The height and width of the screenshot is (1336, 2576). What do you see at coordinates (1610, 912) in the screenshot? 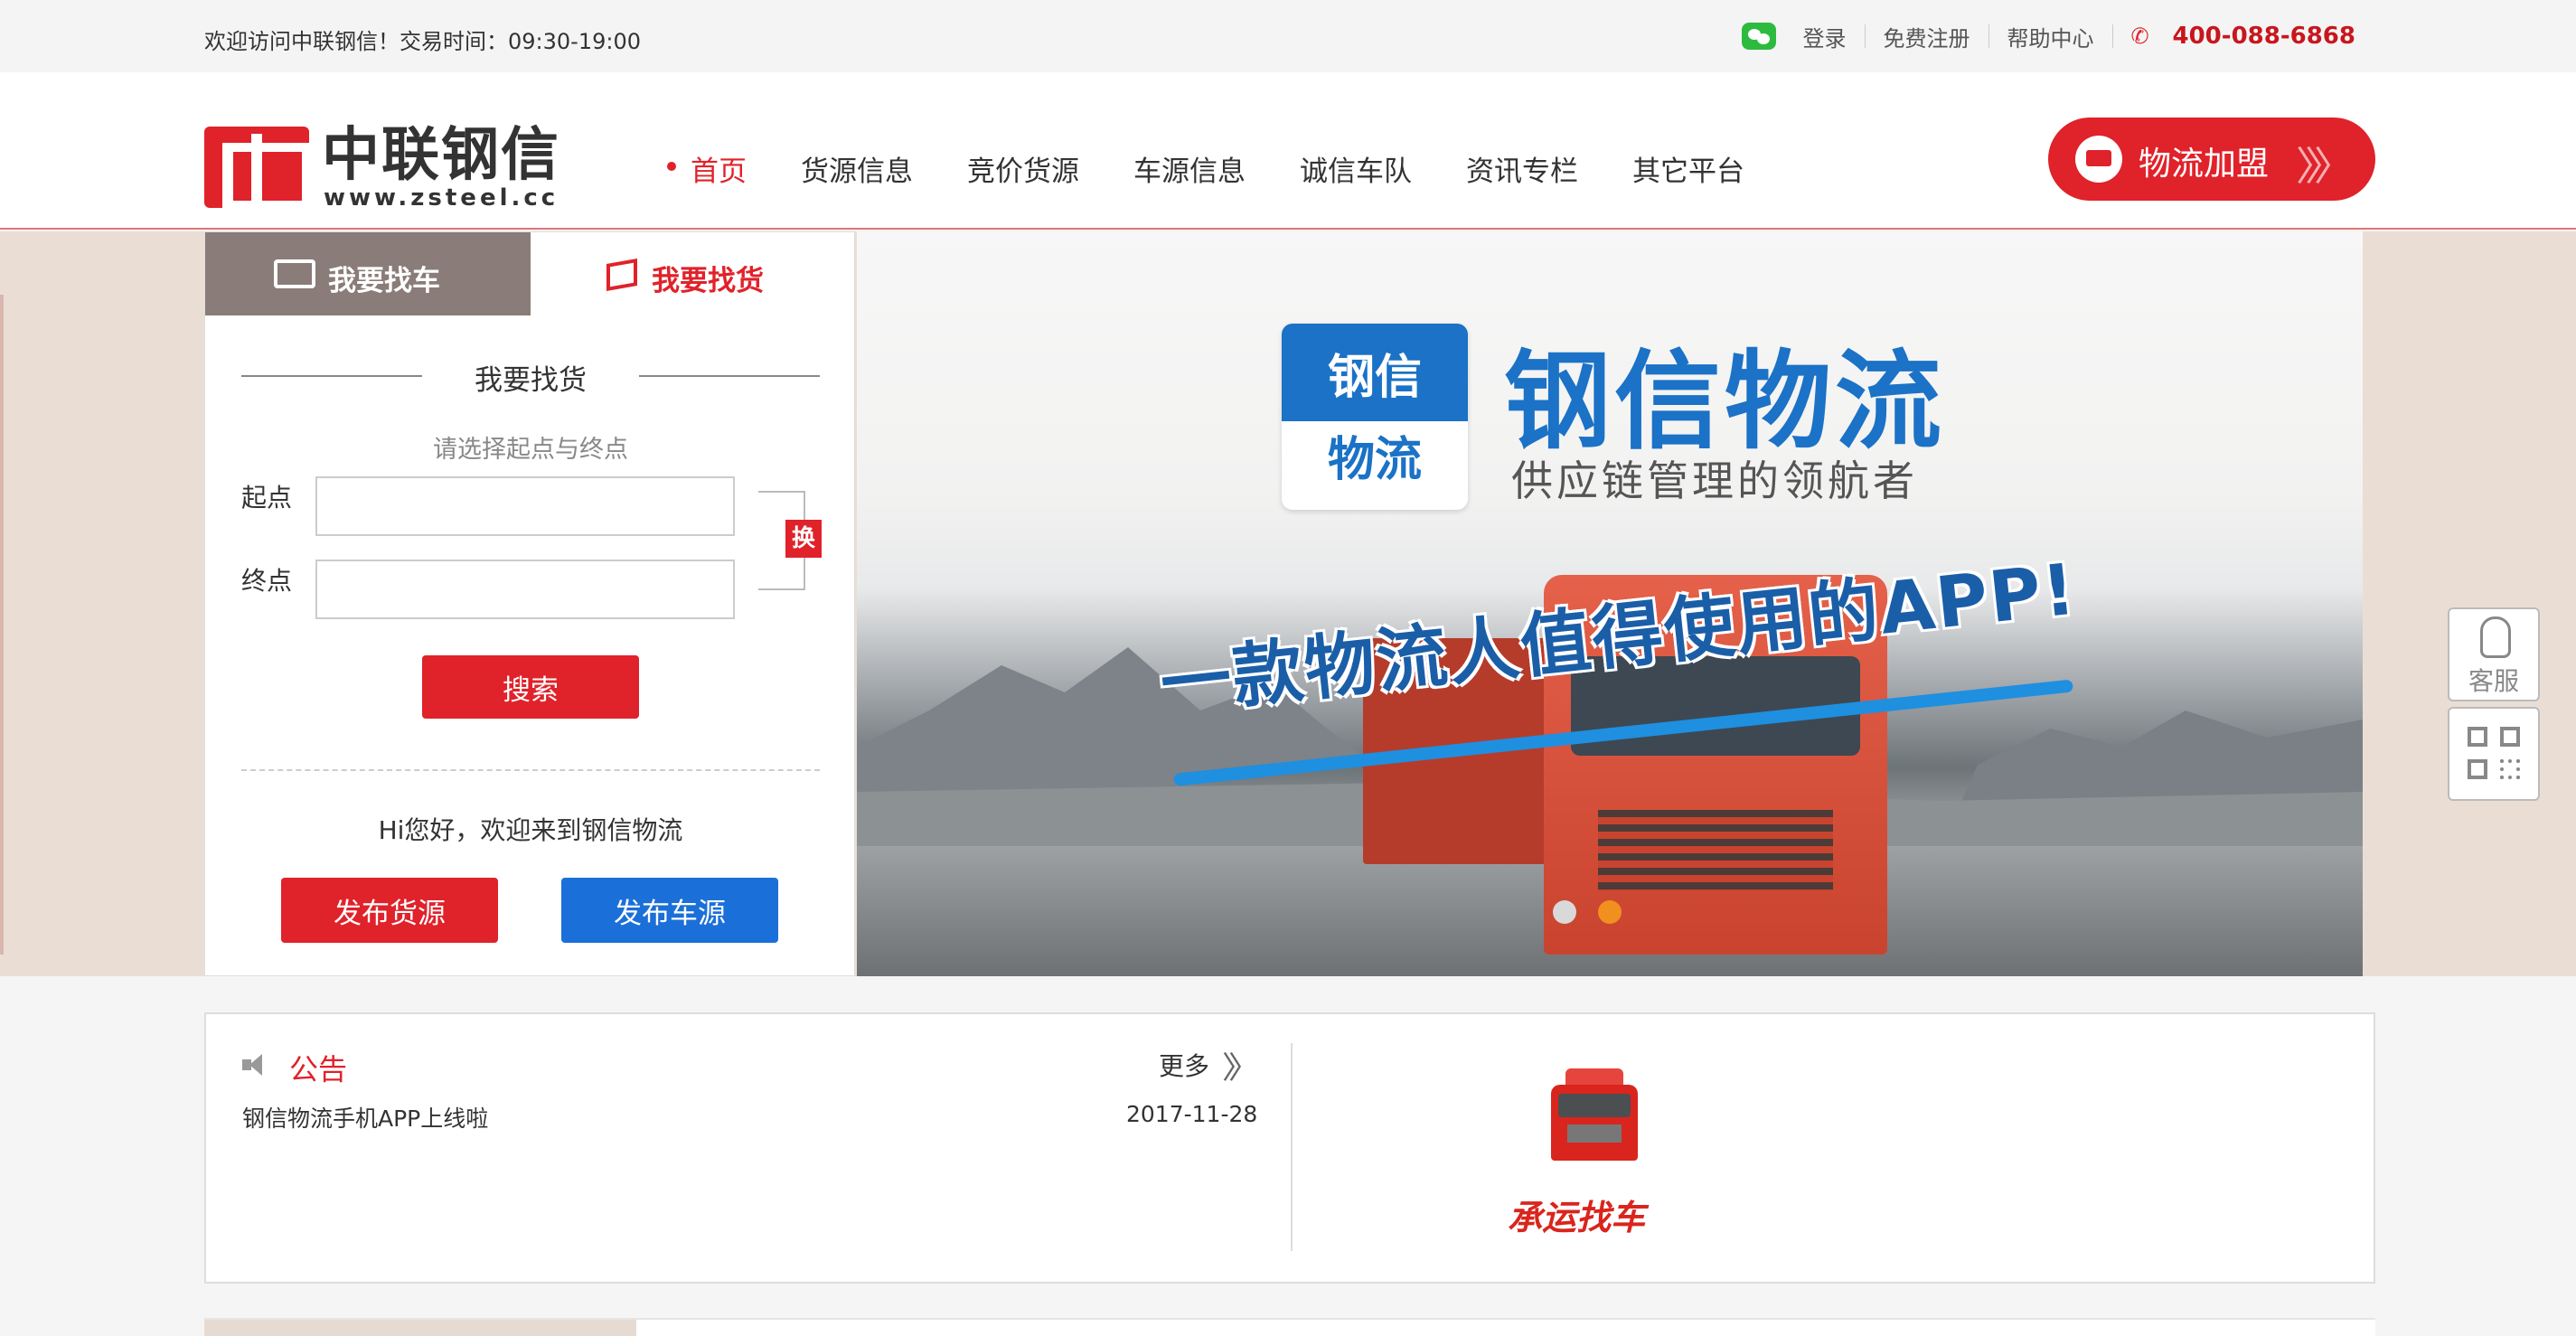
I see `carousel-dot-active` at bounding box center [1610, 912].